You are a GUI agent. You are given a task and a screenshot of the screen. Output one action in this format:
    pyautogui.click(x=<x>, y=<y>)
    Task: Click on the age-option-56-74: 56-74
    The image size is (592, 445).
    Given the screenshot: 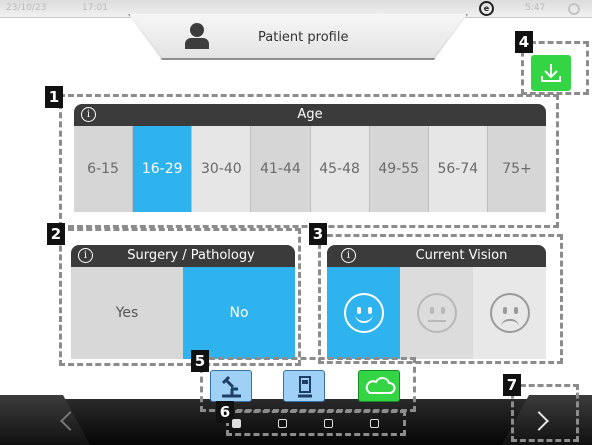 What is the action you would take?
    pyautogui.click(x=458, y=169)
    